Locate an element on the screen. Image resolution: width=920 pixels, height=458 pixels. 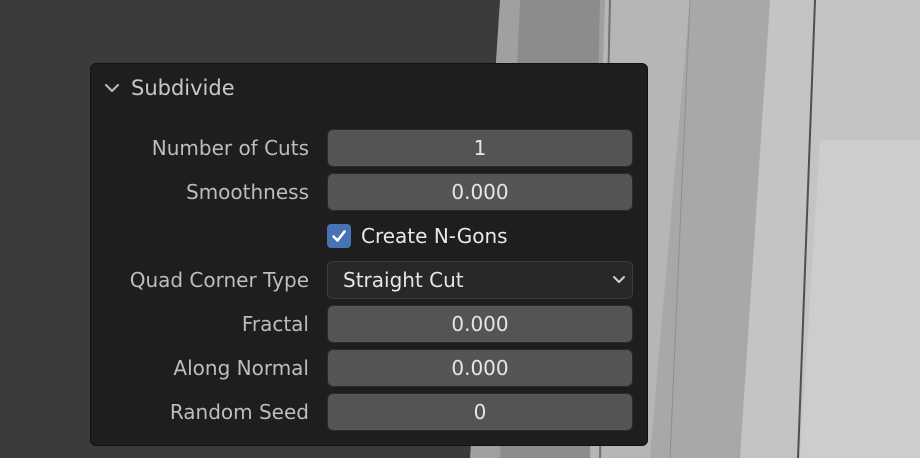
create-ngons-label: Create N-Gons is located at coordinates (434, 236).